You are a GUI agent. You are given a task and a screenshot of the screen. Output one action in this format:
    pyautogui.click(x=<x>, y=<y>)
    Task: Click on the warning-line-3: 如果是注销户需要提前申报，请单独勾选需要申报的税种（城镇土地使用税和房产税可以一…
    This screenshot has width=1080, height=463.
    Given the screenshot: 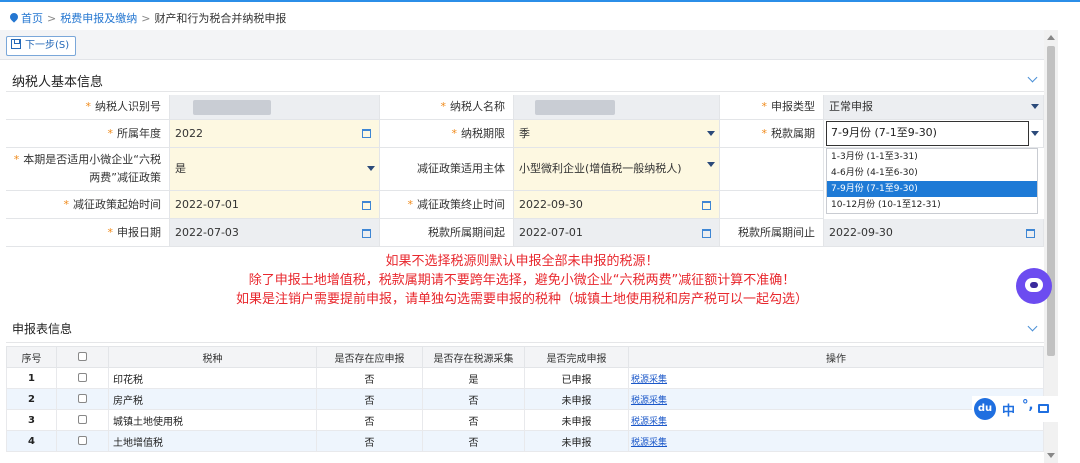 What is the action you would take?
    pyautogui.click(x=521, y=299)
    